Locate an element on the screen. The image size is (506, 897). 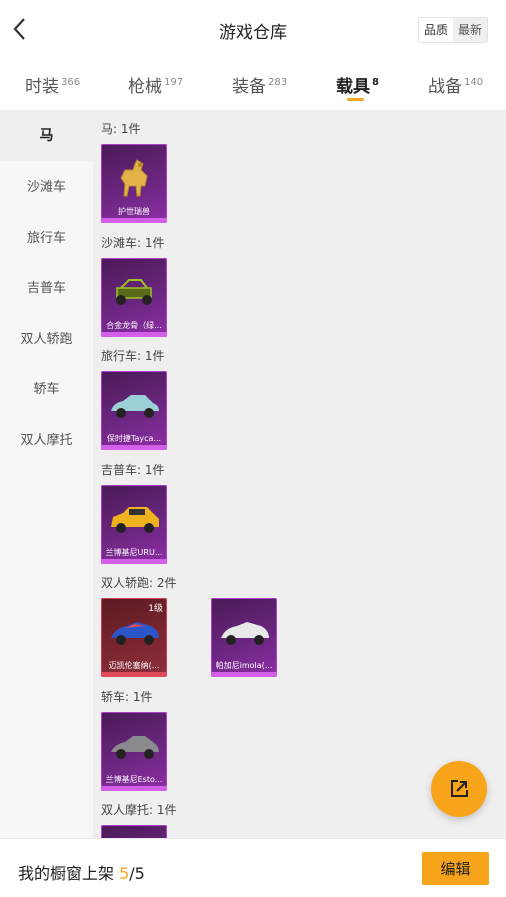
item-card: 护世瑞兽 is located at coordinates (134, 183).